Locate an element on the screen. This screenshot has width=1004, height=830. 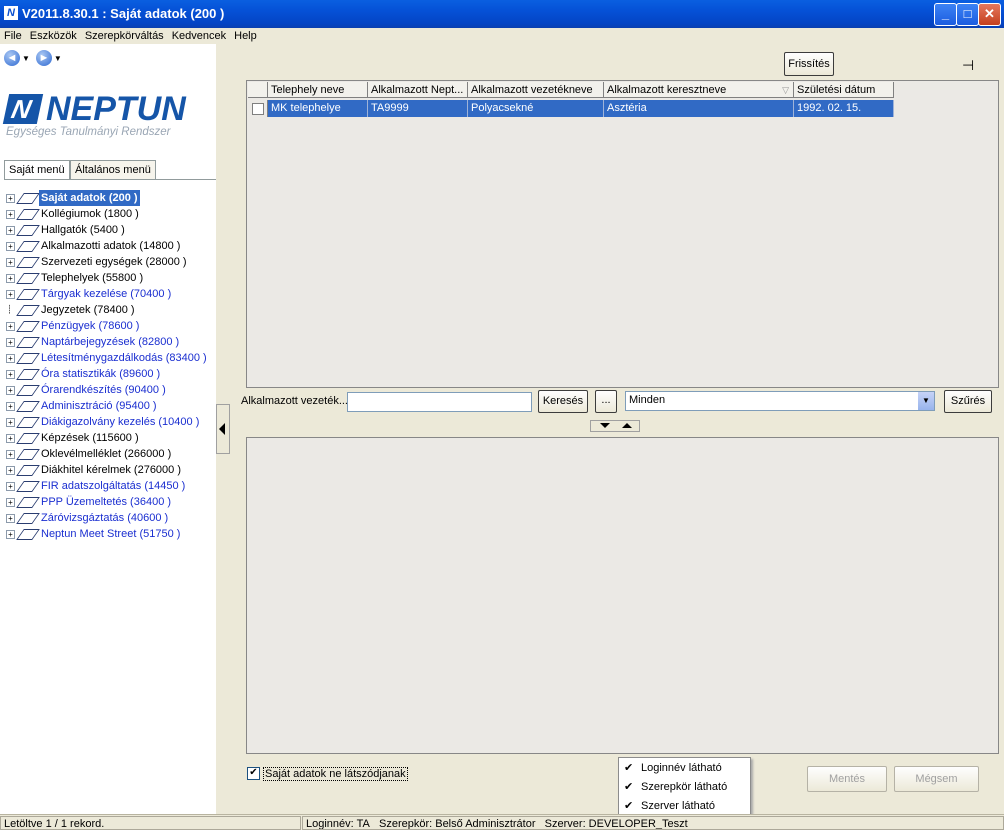
chevron-down-icon: ▼ is located at coordinates (926, 401).